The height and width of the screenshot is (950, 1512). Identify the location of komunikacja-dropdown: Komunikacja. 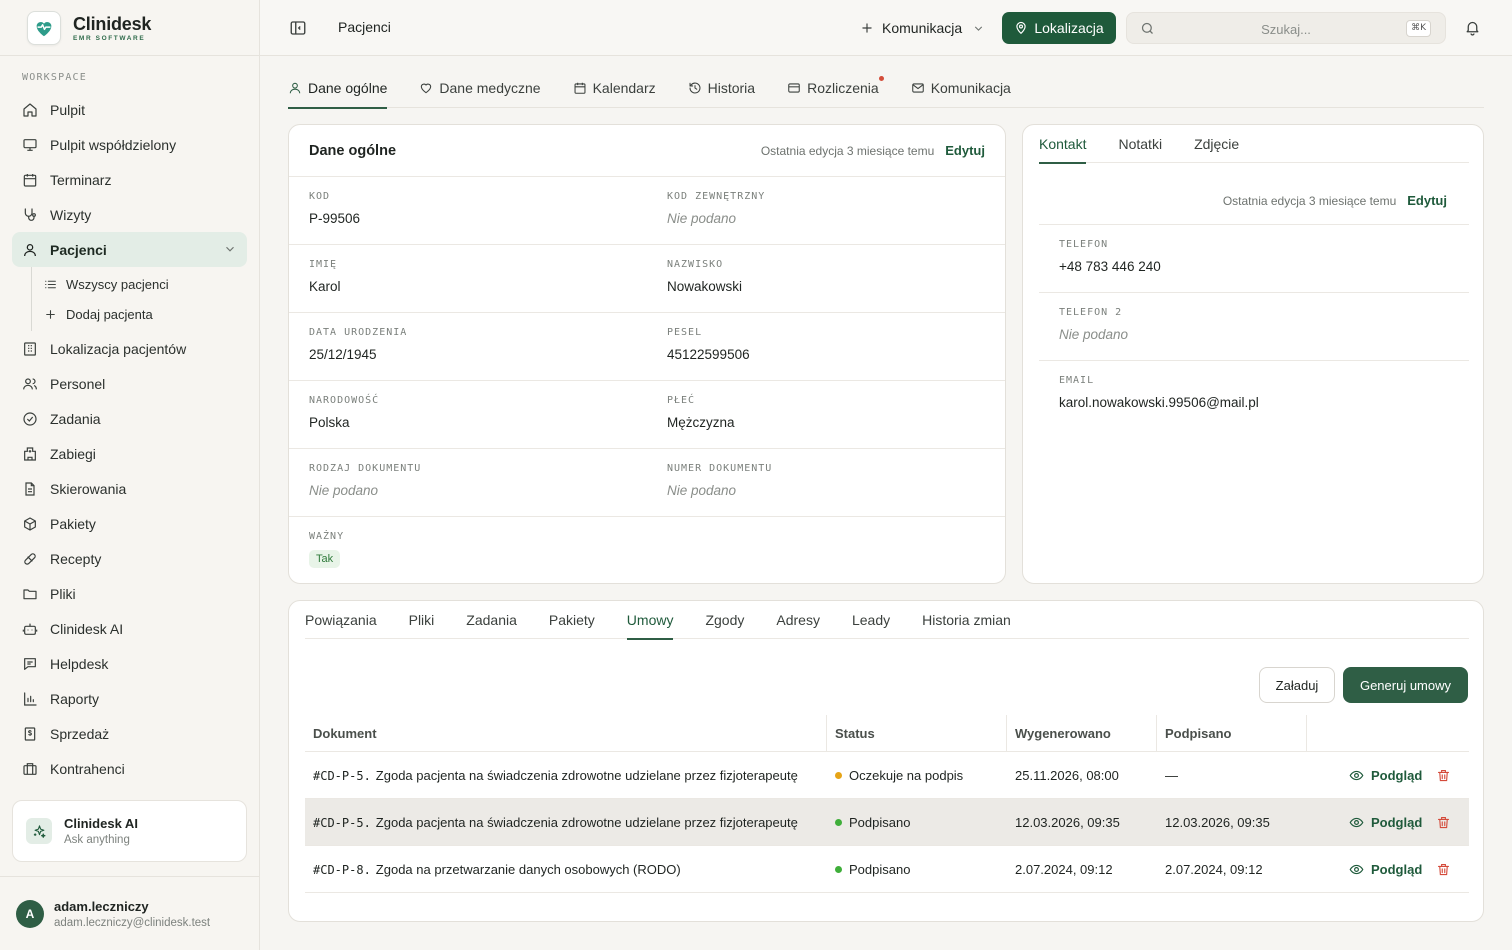
(922, 28).